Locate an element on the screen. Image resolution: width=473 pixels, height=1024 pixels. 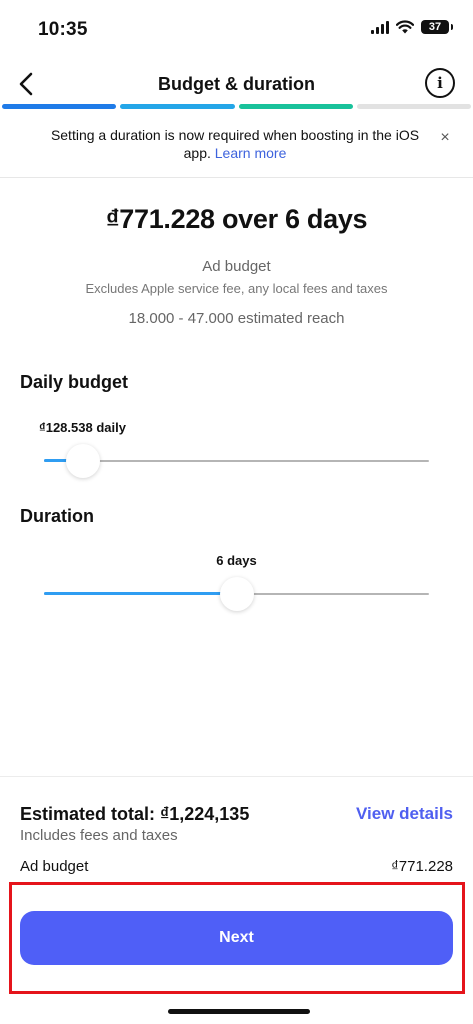
page-title: Budget & duration is located at coordinates (236, 84).